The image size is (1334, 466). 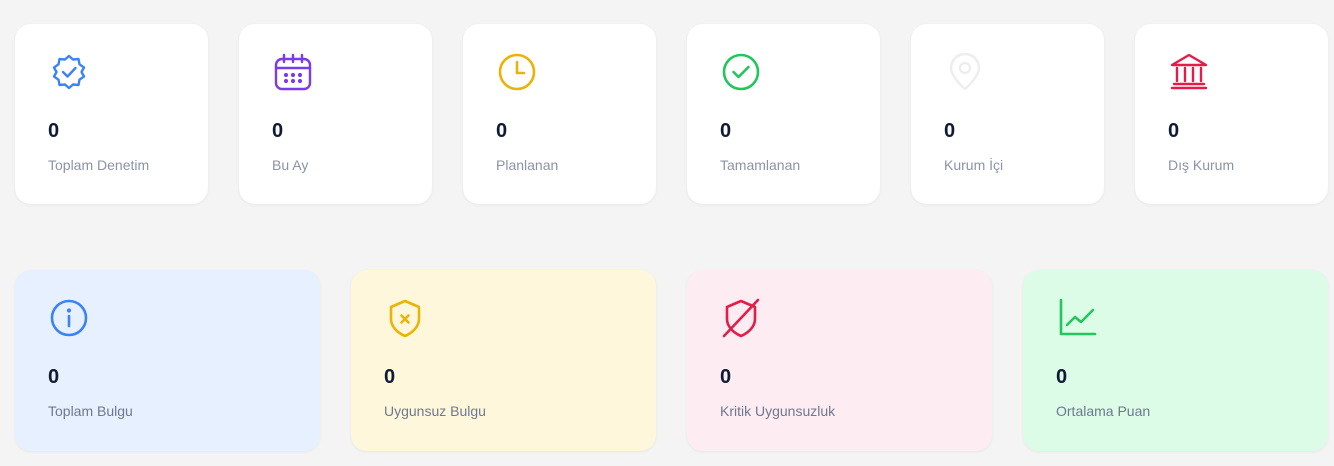 I want to click on calendar-icon, so click(x=293, y=72).